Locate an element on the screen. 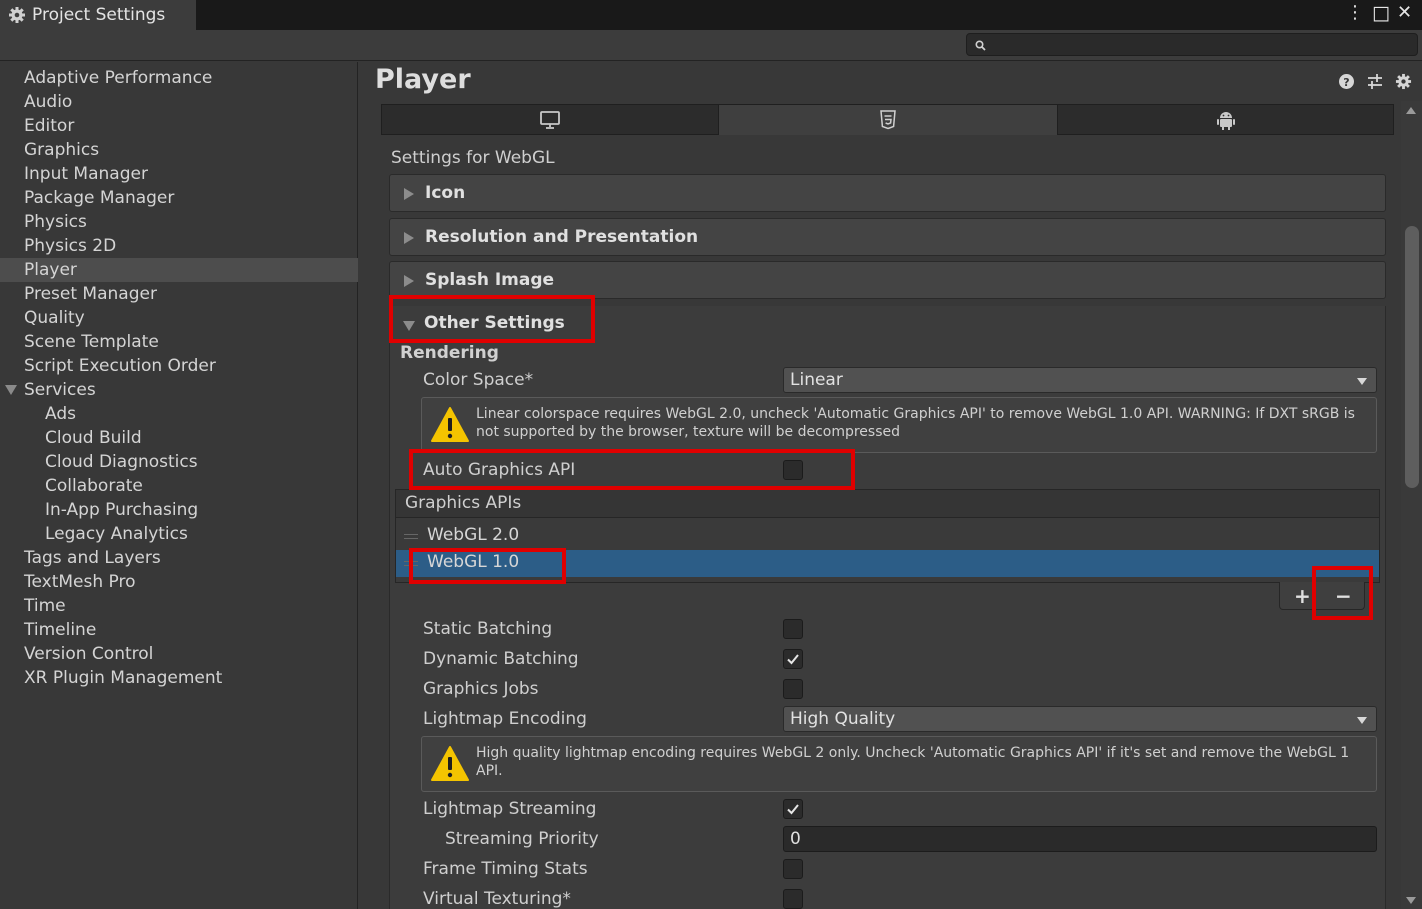  sidebar-item-label: Player is located at coordinates (50, 270).